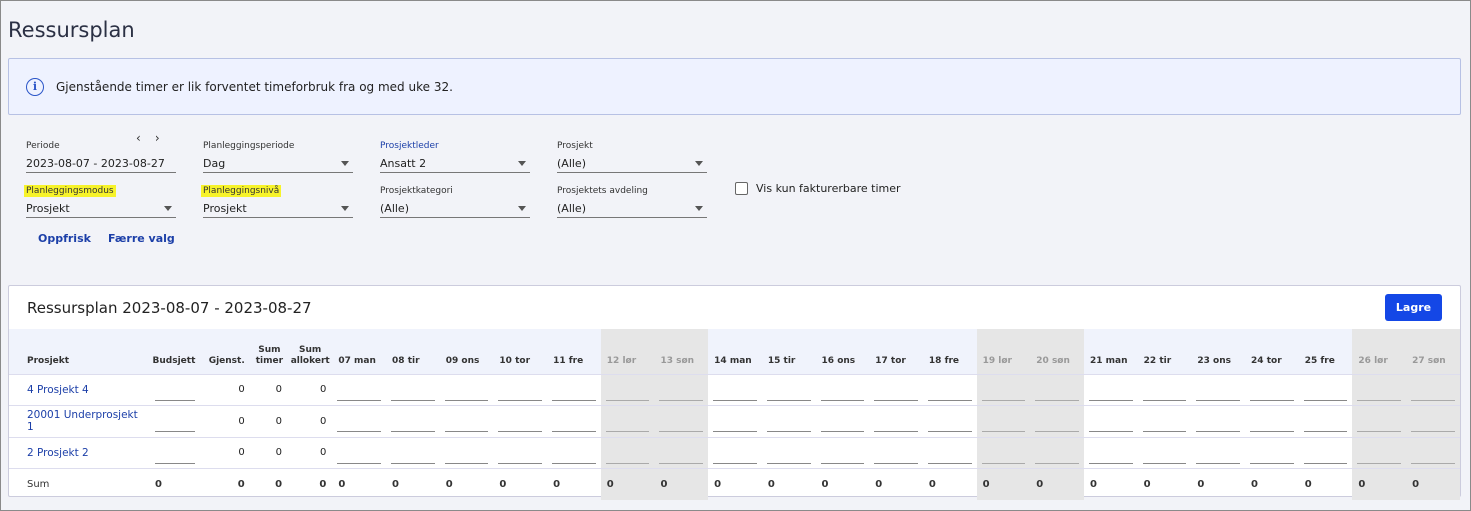 Image resolution: width=1471 pixels, height=511 pixels. Describe the element at coordinates (310, 360) in the screenshot. I see `col-sum-alloc-line2: allokert` at that location.